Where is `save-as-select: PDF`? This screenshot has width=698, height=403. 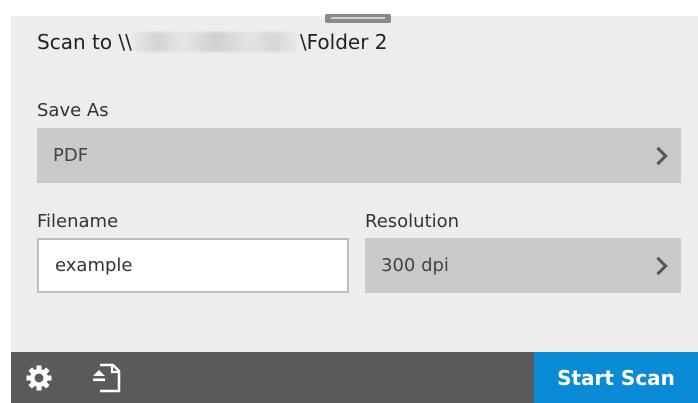 save-as-select: PDF is located at coordinates (359, 155).